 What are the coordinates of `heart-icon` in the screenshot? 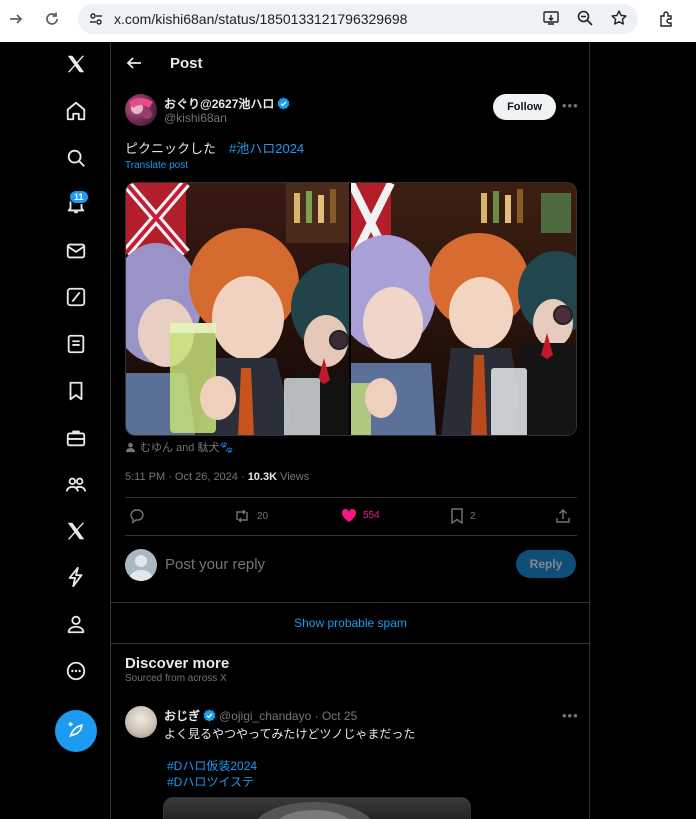 It's located at (349, 515).